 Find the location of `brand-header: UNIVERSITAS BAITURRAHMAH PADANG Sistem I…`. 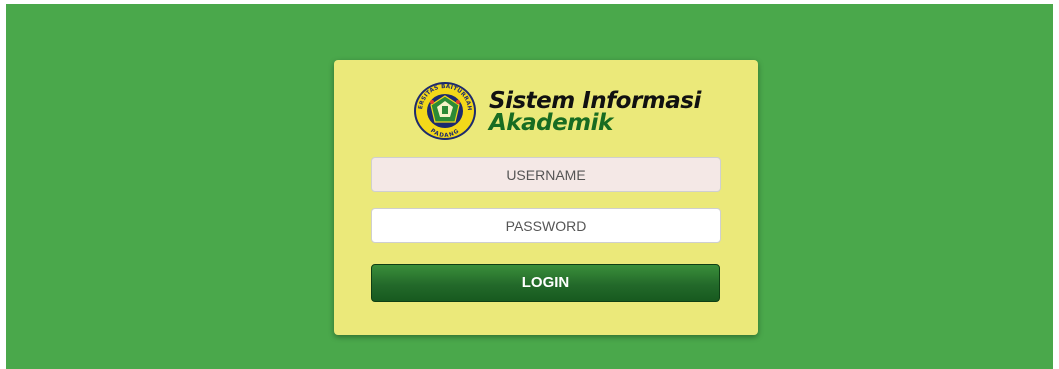

brand-header: UNIVERSITAS BAITURRAHMAH PADANG Sistem I… is located at coordinates (556, 111).